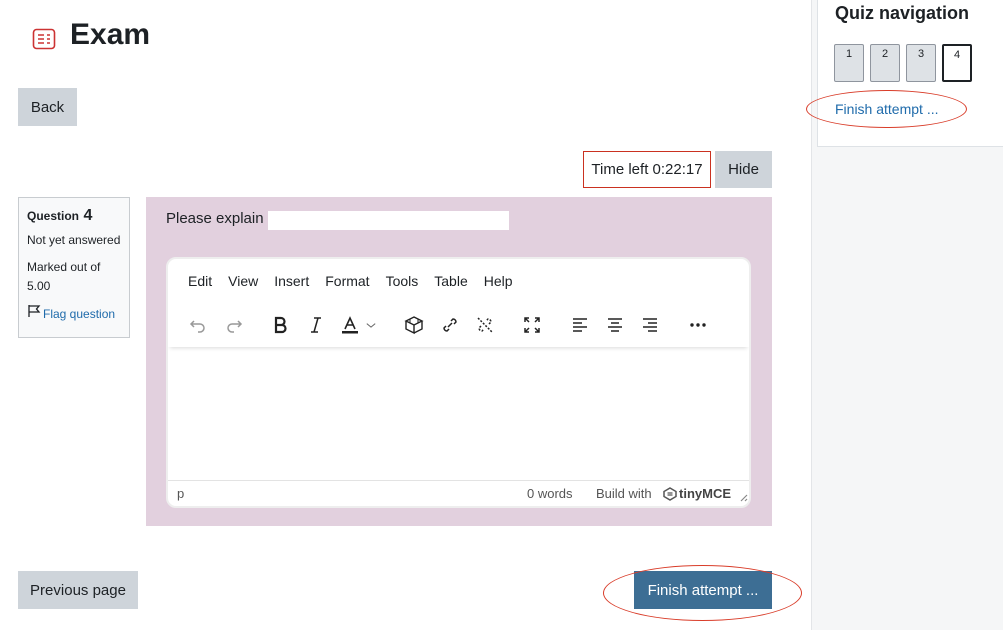  Describe the element at coordinates (532, 325) in the screenshot. I see `fullscreen-icon` at that location.